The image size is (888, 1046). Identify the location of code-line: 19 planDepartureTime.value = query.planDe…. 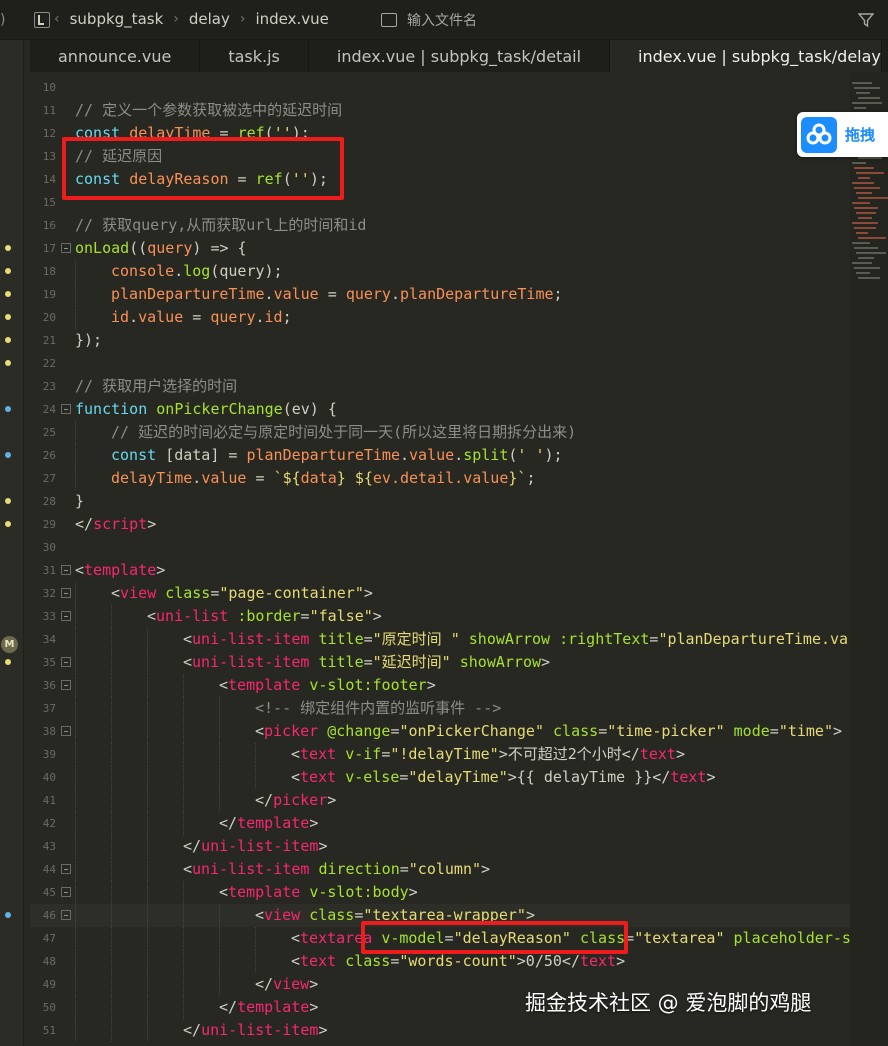
(440, 294).